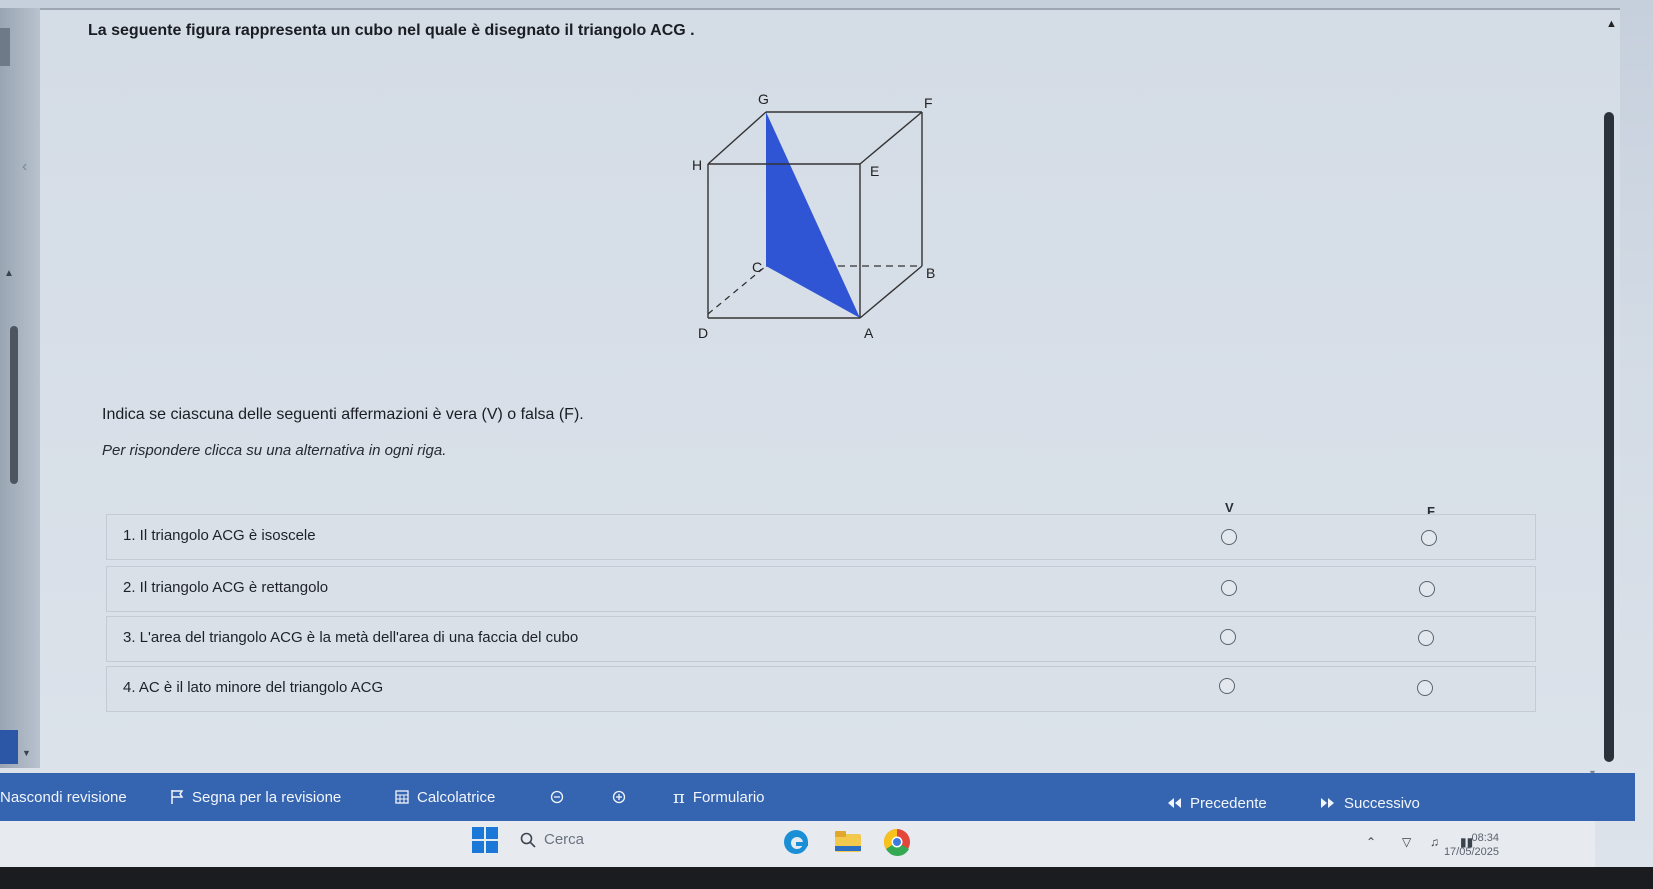  I want to click on triangle-acg, so click(813, 215).